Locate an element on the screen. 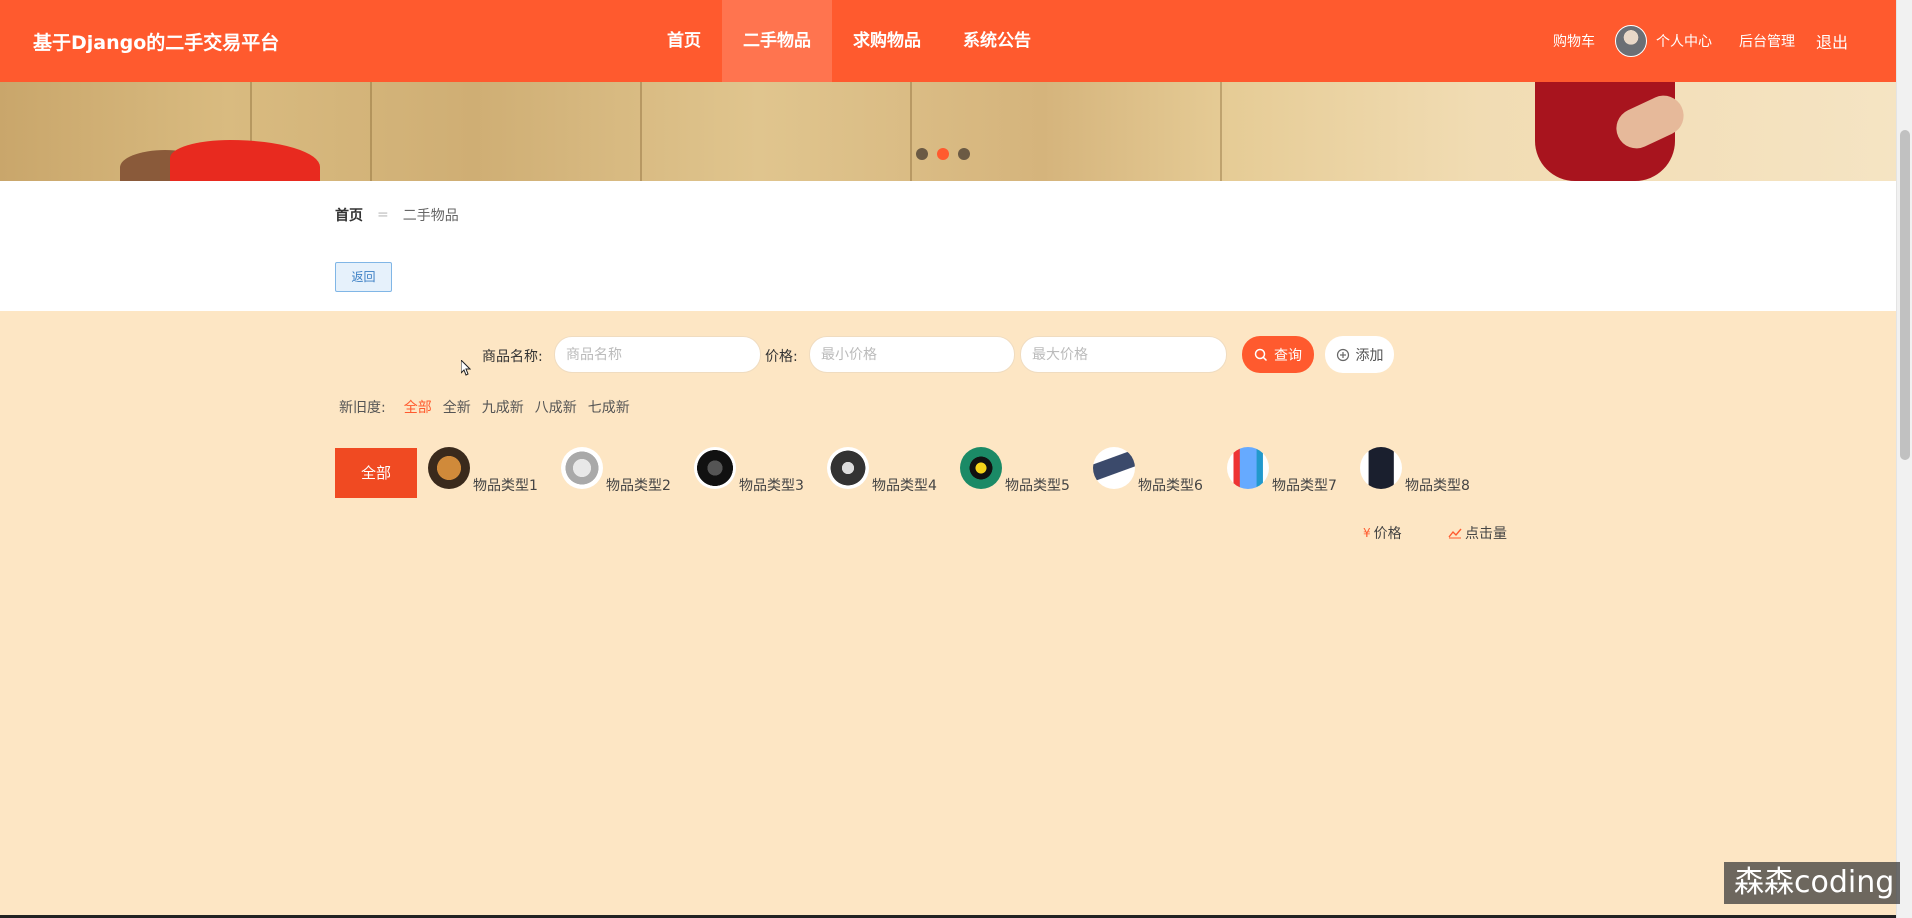 The width and height of the screenshot is (1912, 918). condition-filter: 新旧度: 全部 全新 九成新 八成新 七成新 is located at coordinates (484, 407).